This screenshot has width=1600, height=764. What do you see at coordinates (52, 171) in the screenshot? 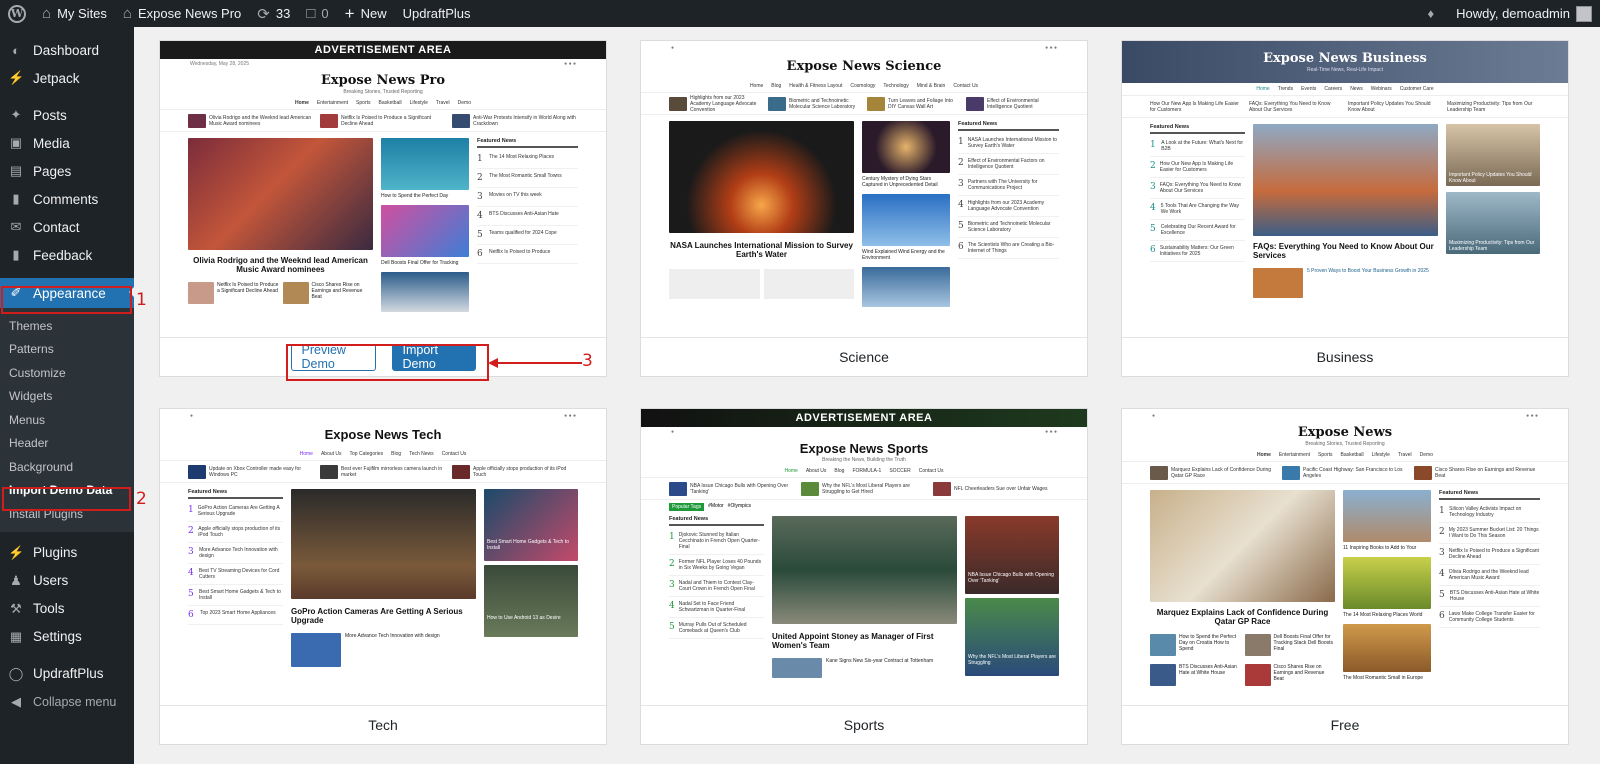
I see `menu-pages-label: Pages` at bounding box center [52, 171].